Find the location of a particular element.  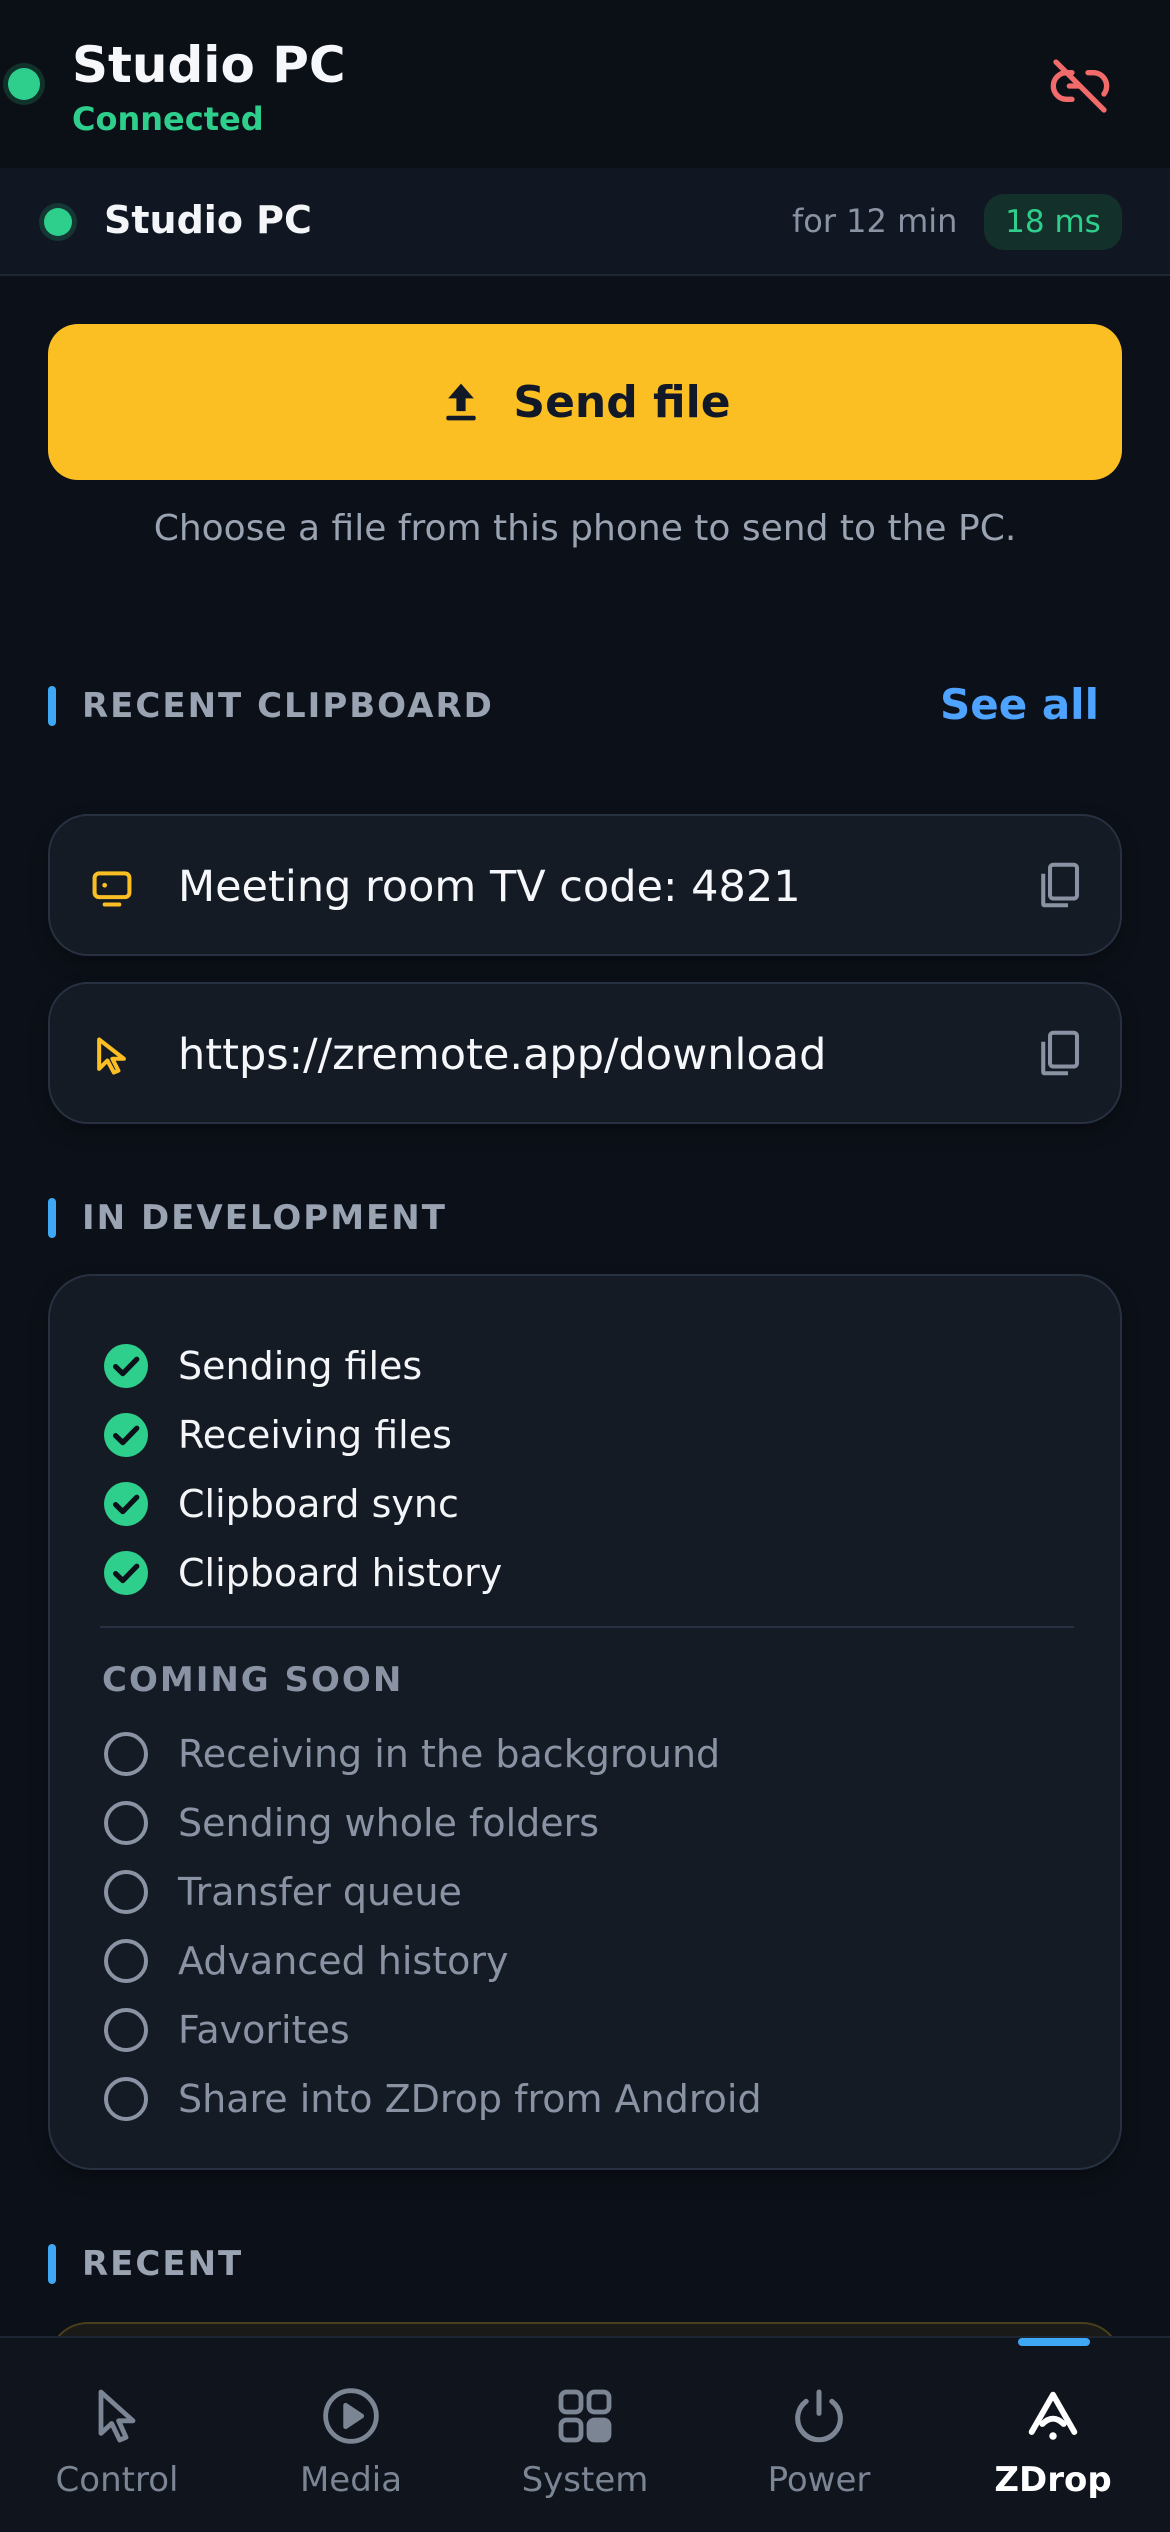

coming-soon-title: COMING SOON is located at coordinates (253, 1680).